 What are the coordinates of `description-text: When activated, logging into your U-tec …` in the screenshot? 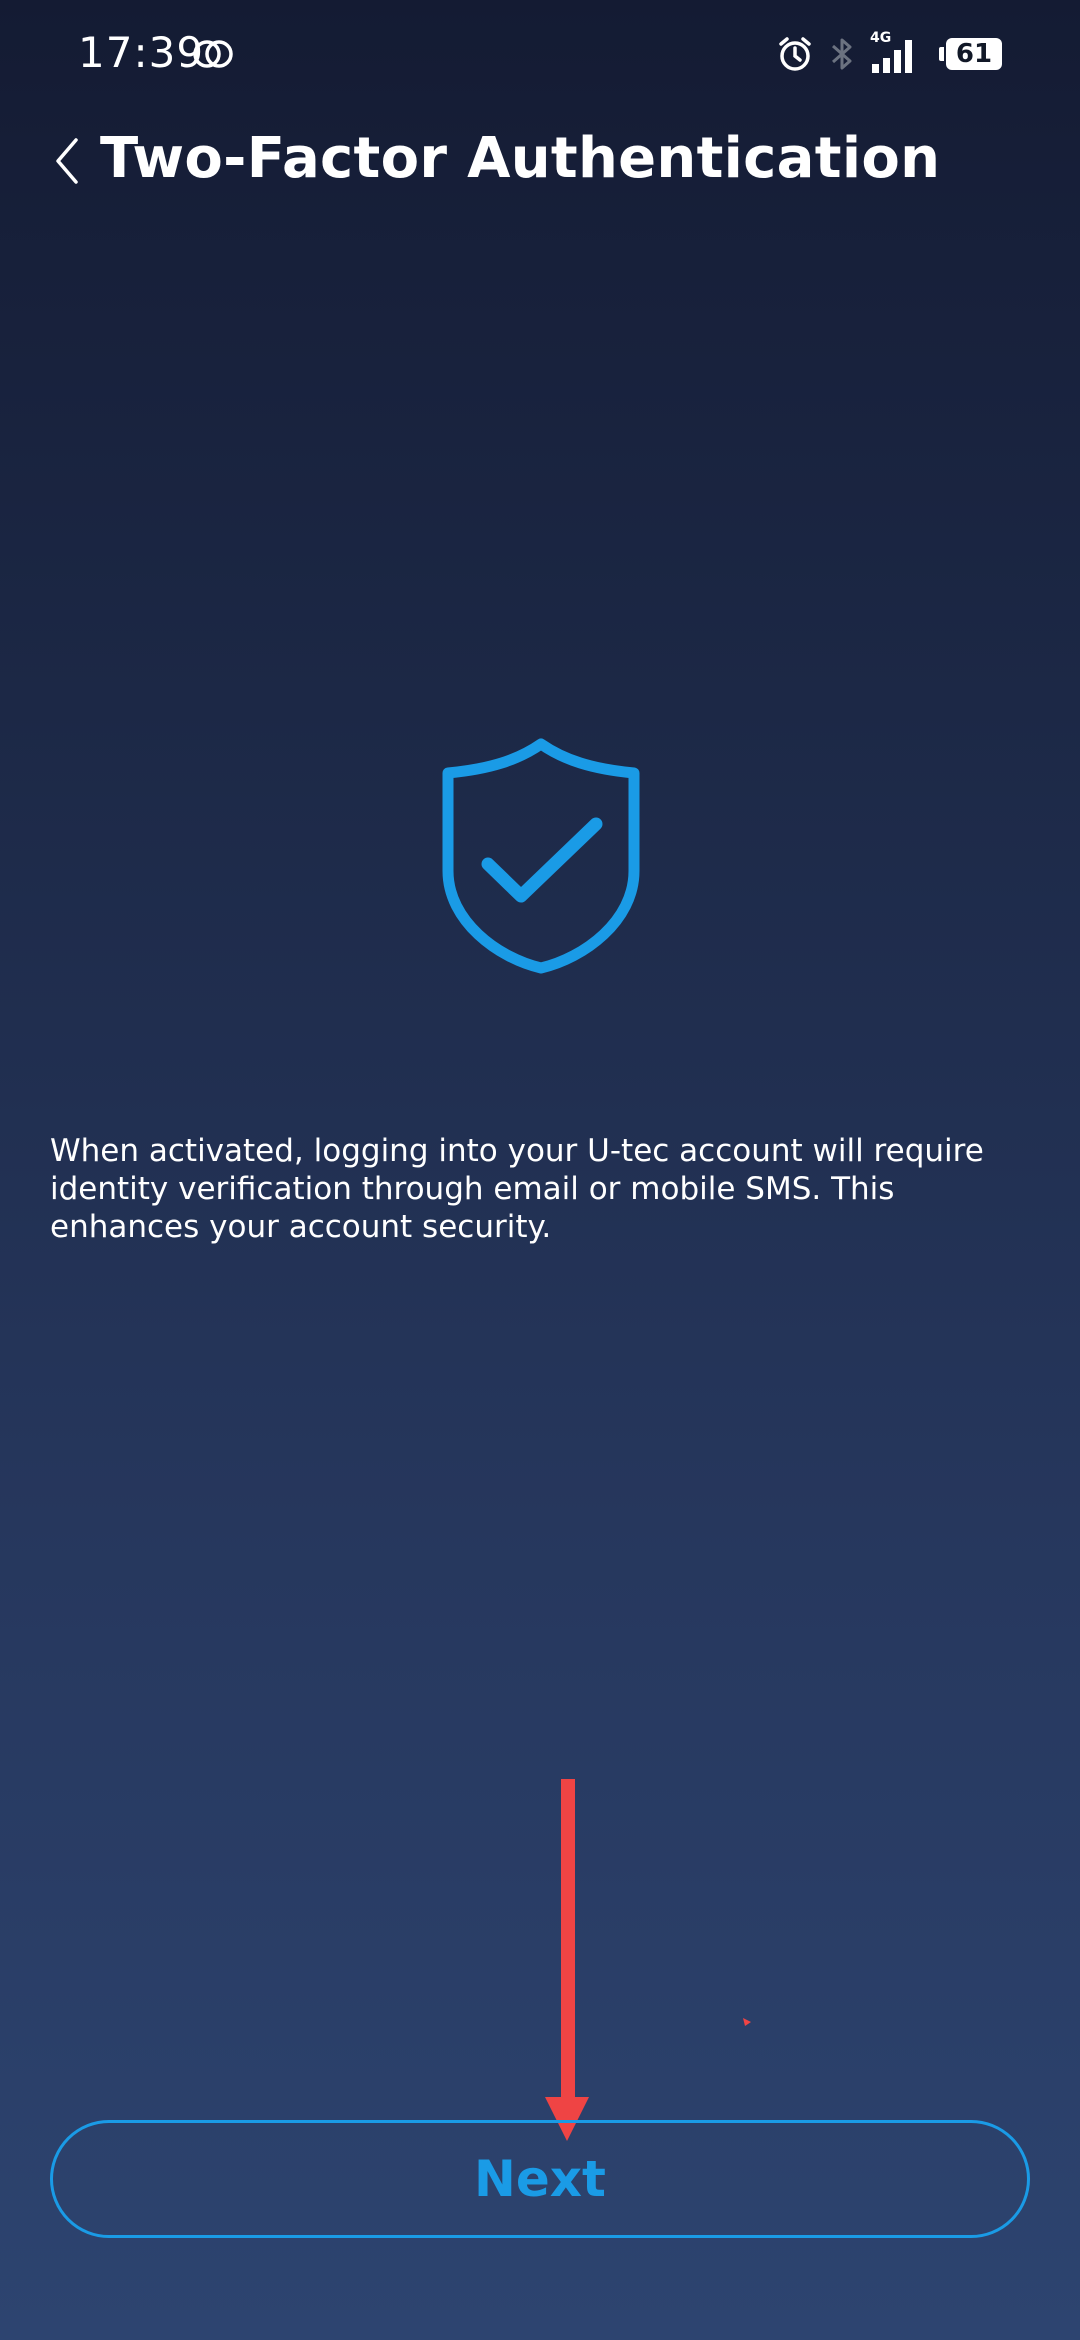 It's located at (517, 1189).